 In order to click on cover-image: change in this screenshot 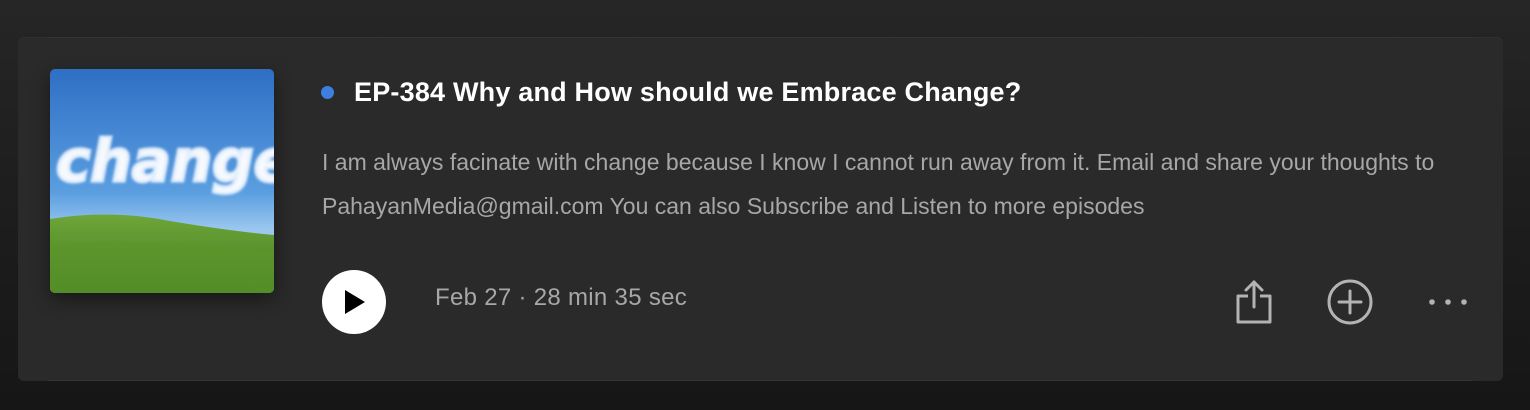, I will do `click(162, 181)`.